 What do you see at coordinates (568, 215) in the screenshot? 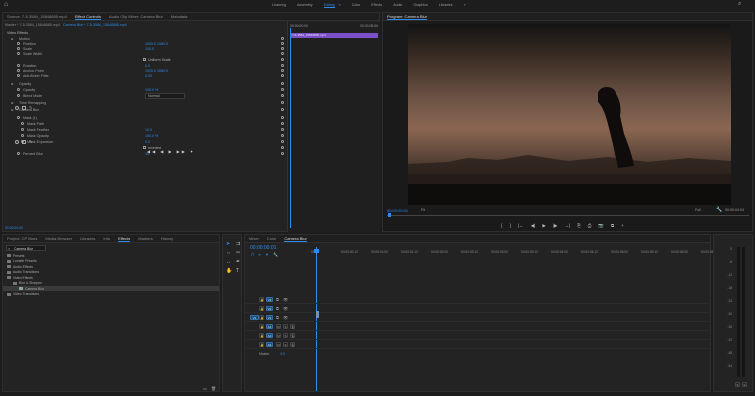
I see `program-scrubber` at bounding box center [568, 215].